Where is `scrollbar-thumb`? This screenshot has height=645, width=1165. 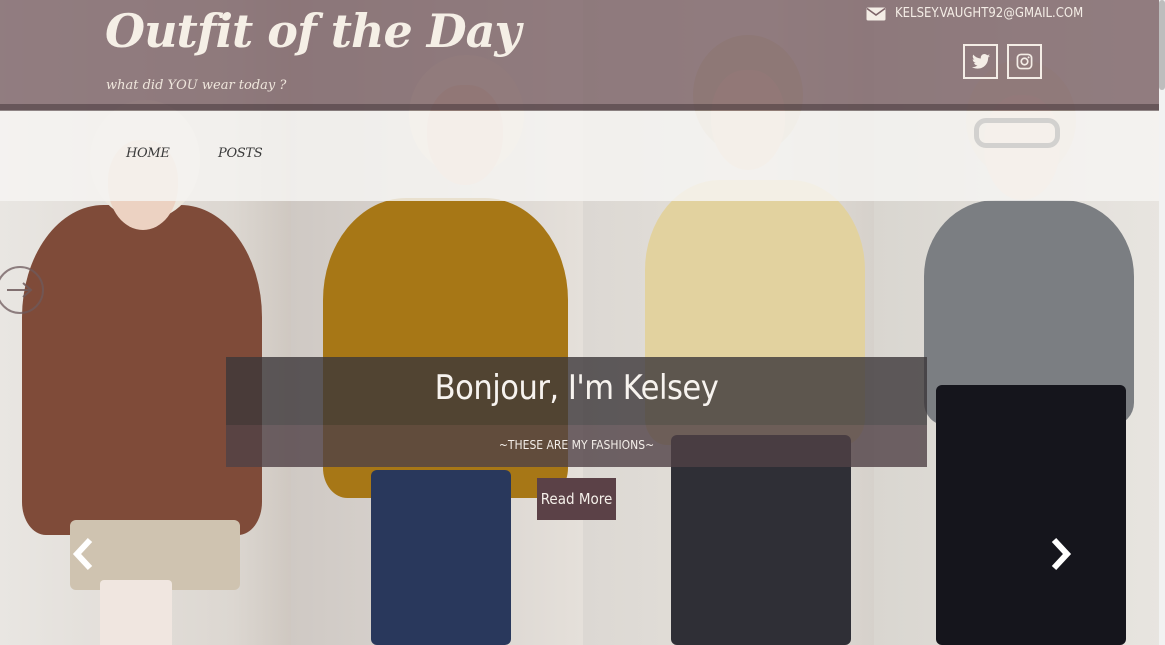
scrollbar-thumb is located at coordinates (1162, 45).